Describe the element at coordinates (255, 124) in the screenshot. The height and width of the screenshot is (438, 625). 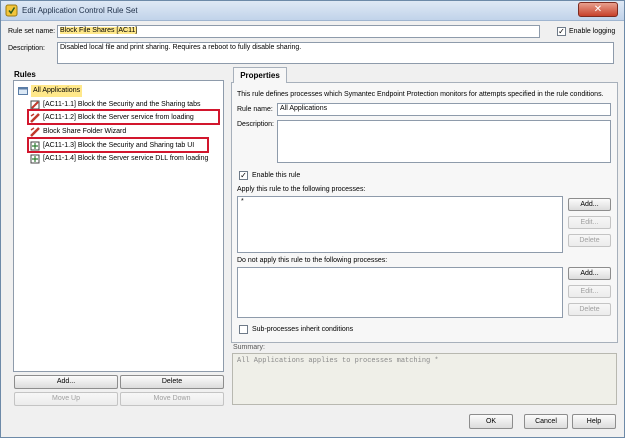
I see `rule-description-label: Description:` at that location.